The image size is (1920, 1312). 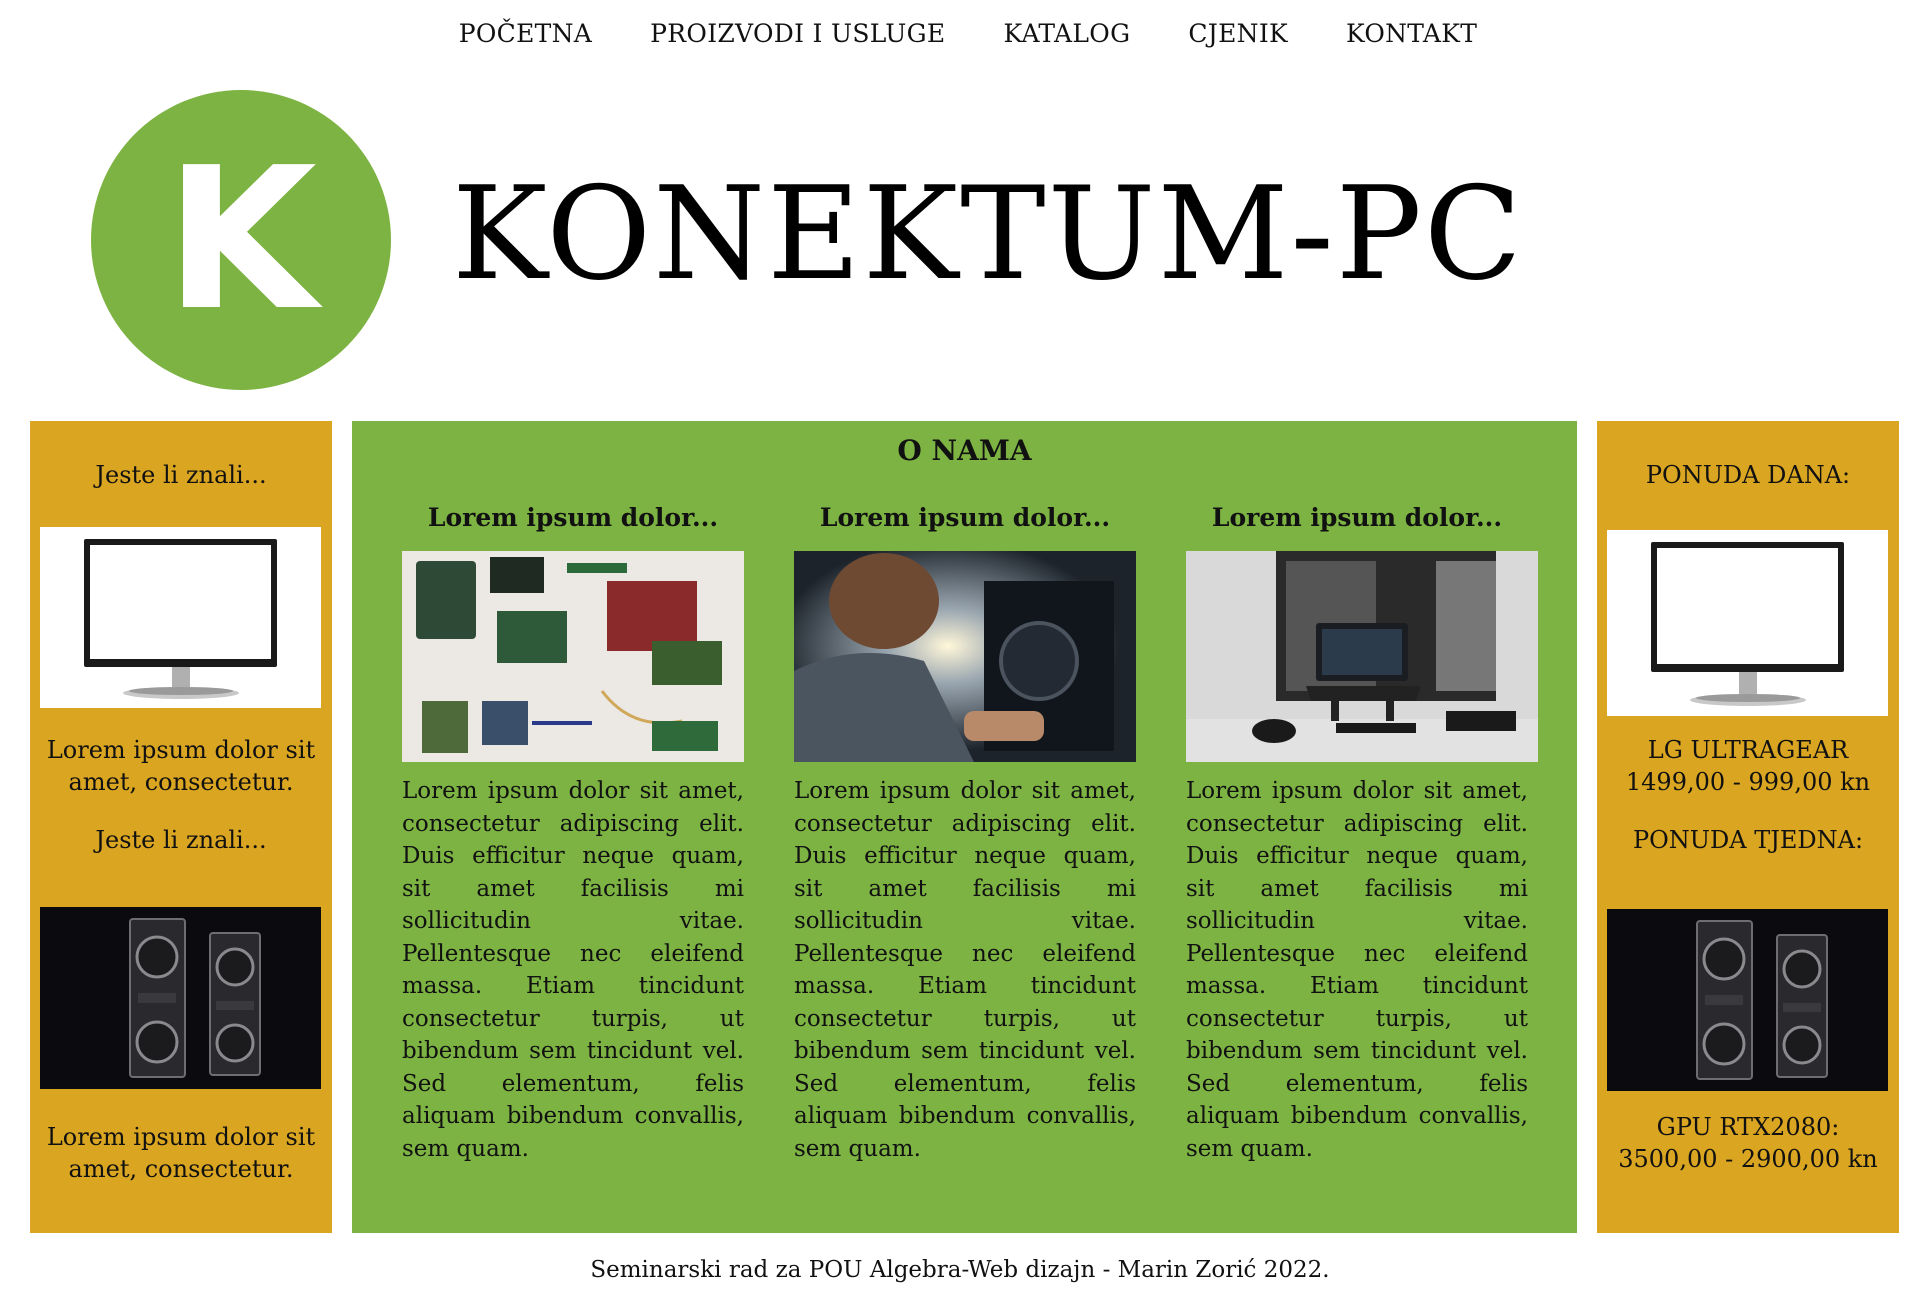 What do you see at coordinates (797, 34) in the screenshot?
I see `nav-item-proizvodi-i-usluge: PROIZVODI I USLUGE` at bounding box center [797, 34].